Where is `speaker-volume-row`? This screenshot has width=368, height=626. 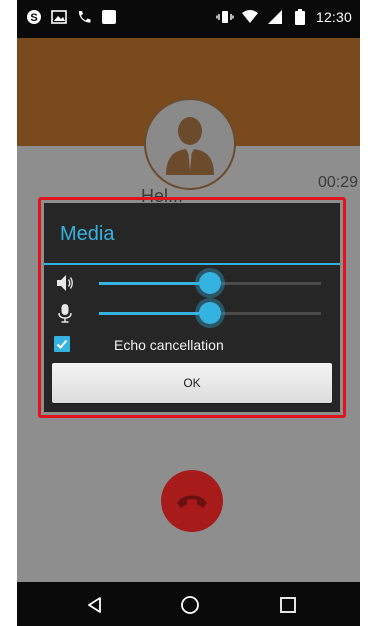 speaker-volume-row is located at coordinates (192, 283).